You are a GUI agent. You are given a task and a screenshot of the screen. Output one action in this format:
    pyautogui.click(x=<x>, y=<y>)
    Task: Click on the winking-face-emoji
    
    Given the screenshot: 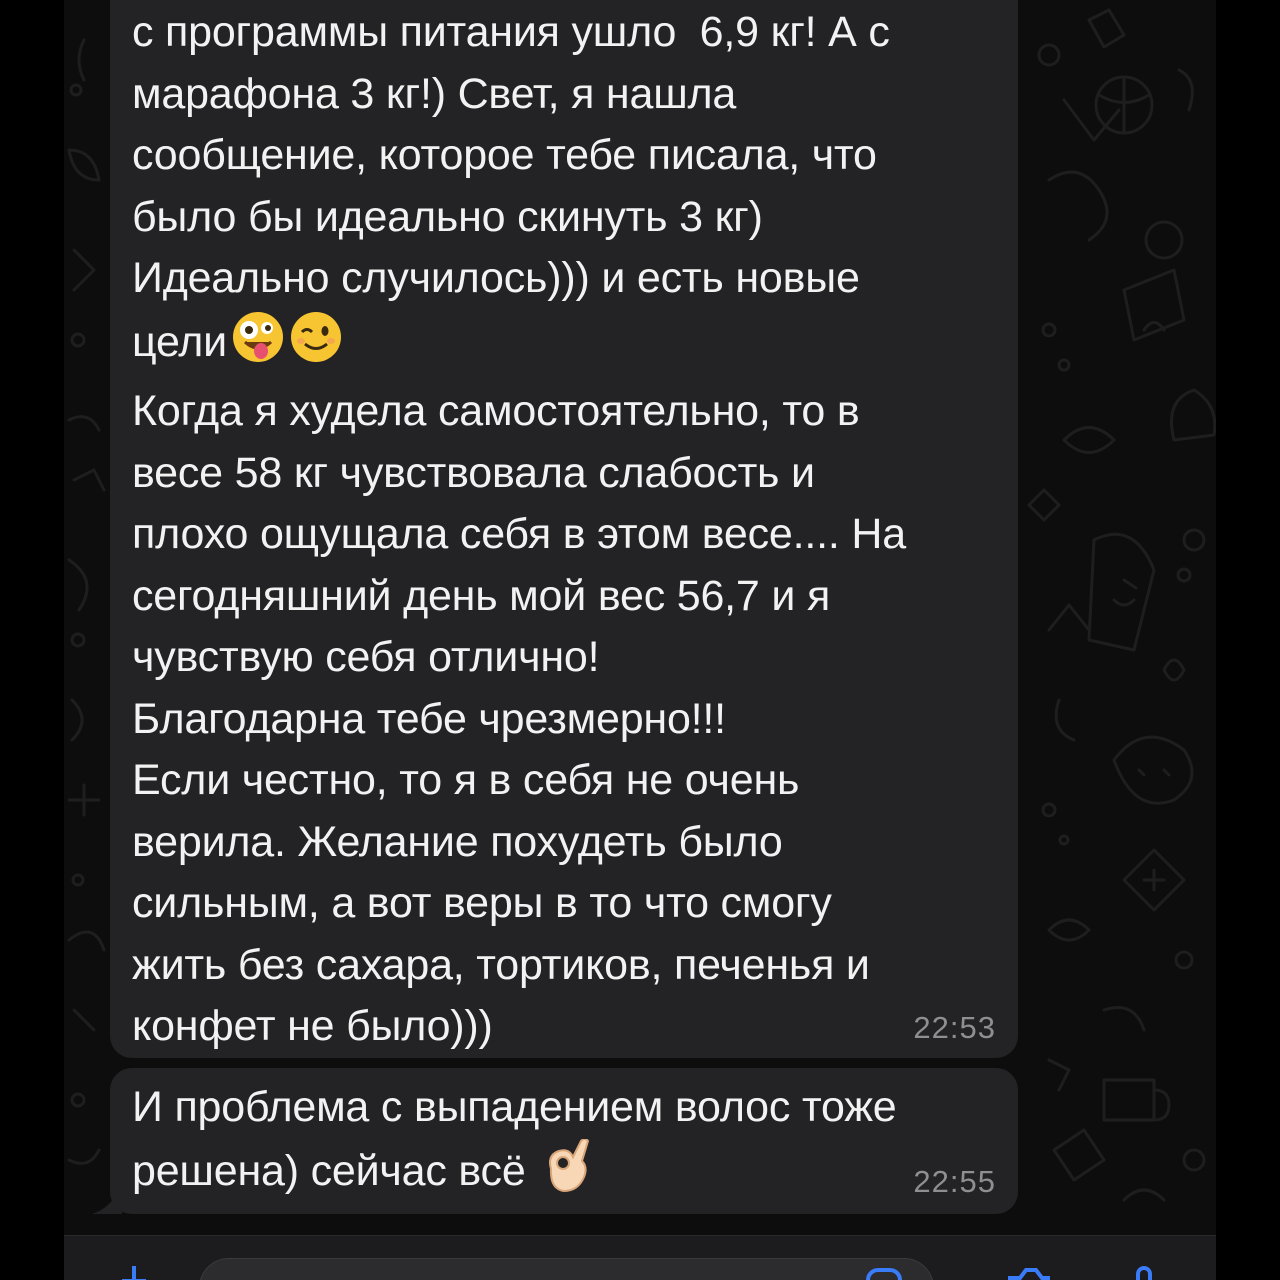 What is the action you would take?
    pyautogui.click(x=316, y=346)
    